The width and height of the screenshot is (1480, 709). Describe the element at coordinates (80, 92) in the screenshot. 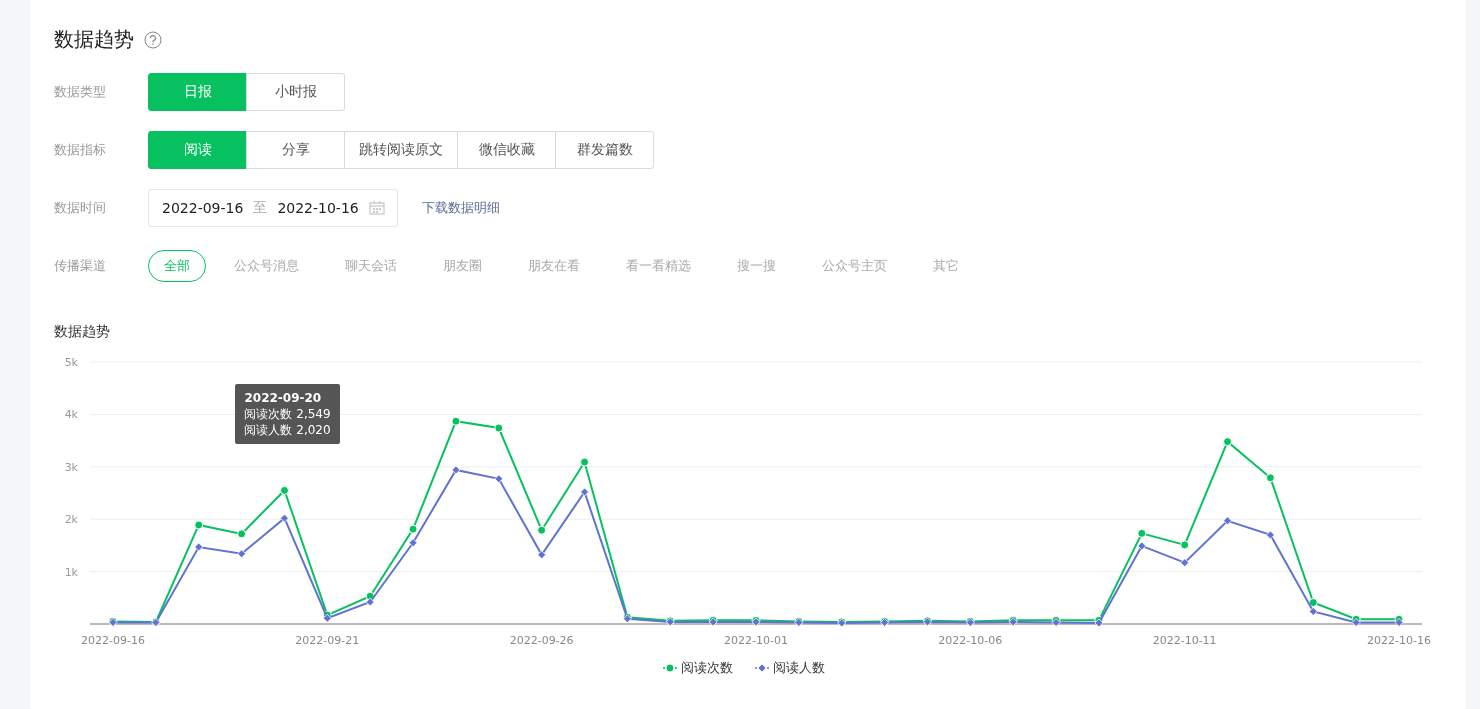

I see `filter-label: 数据类型` at that location.